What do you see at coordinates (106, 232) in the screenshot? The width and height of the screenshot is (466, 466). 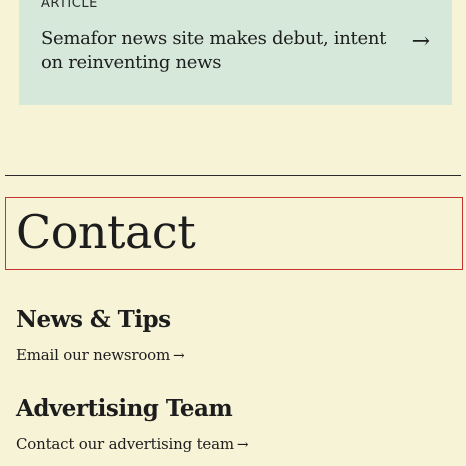 I see `contact-heading: Contact` at bounding box center [106, 232].